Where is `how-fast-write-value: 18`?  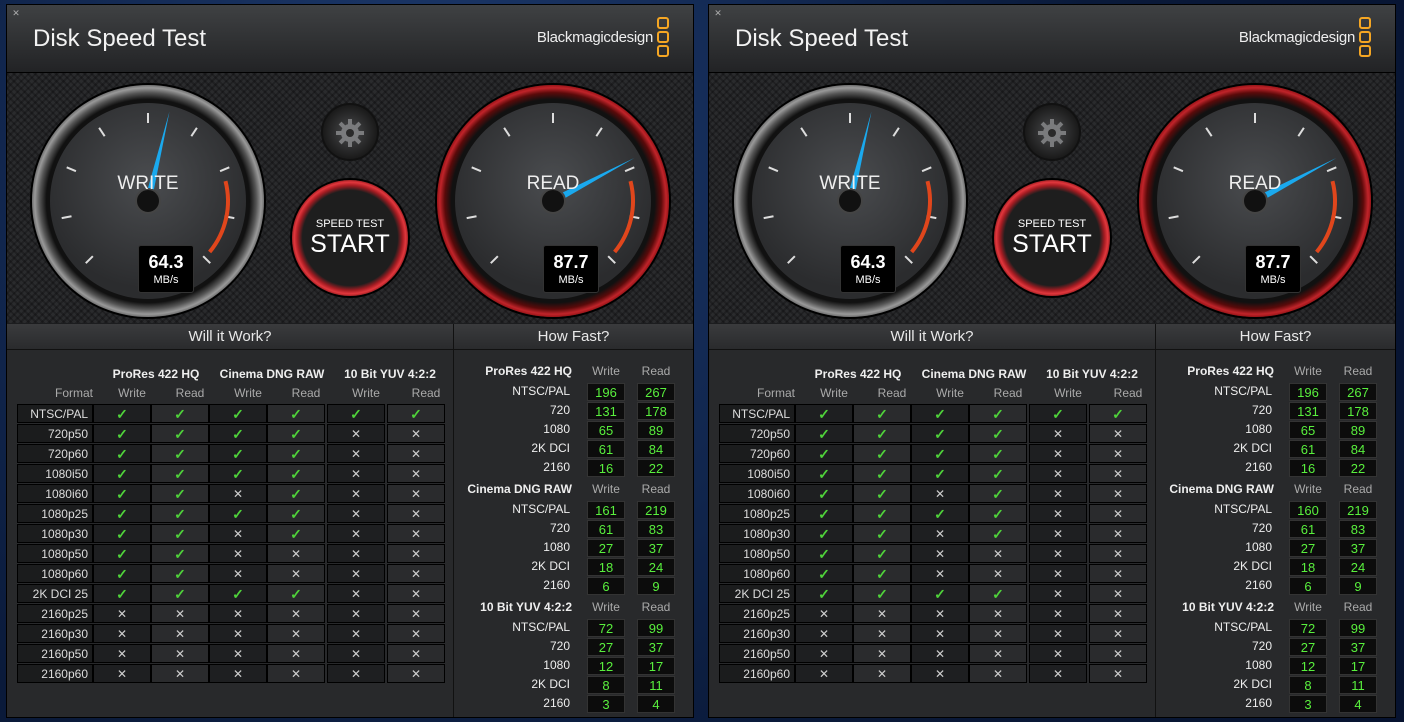
how-fast-write-value: 18 is located at coordinates (606, 567).